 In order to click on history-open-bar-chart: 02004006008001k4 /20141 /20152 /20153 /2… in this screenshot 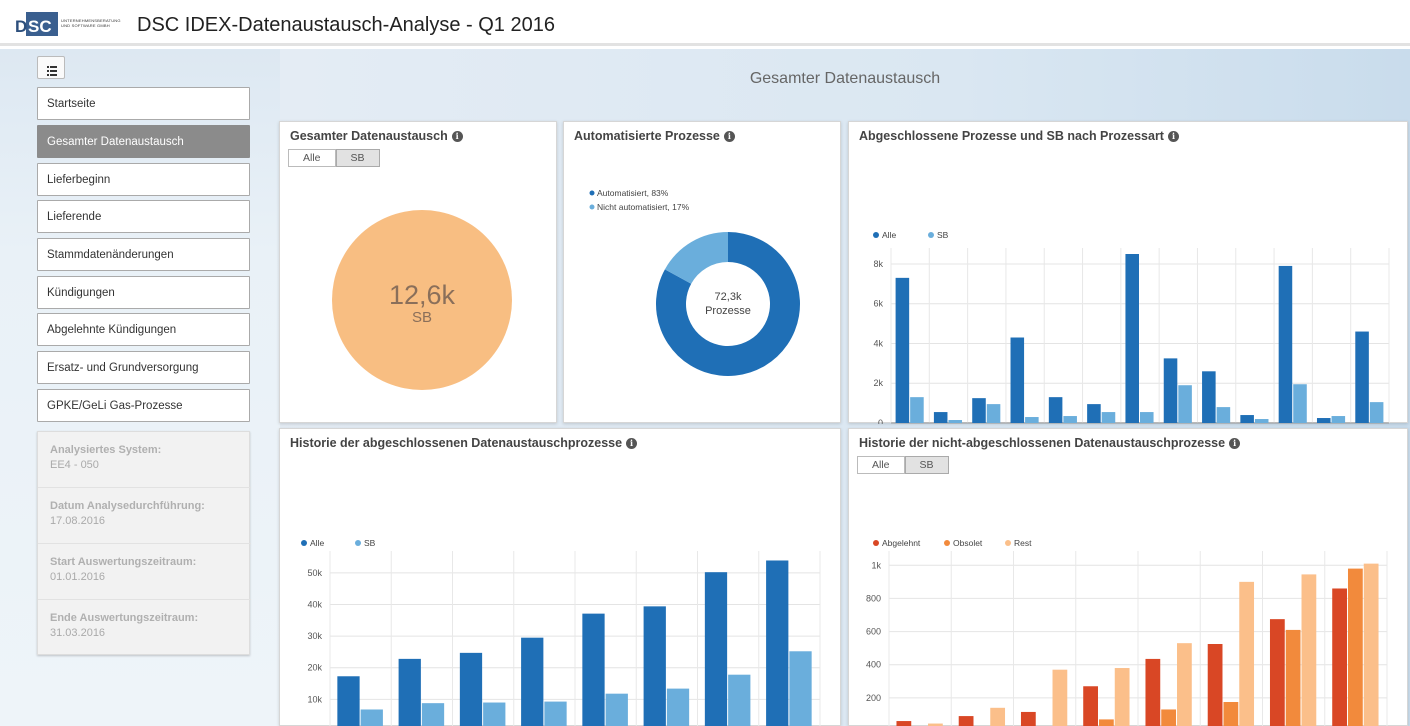, I will do `click(1127, 632)`.